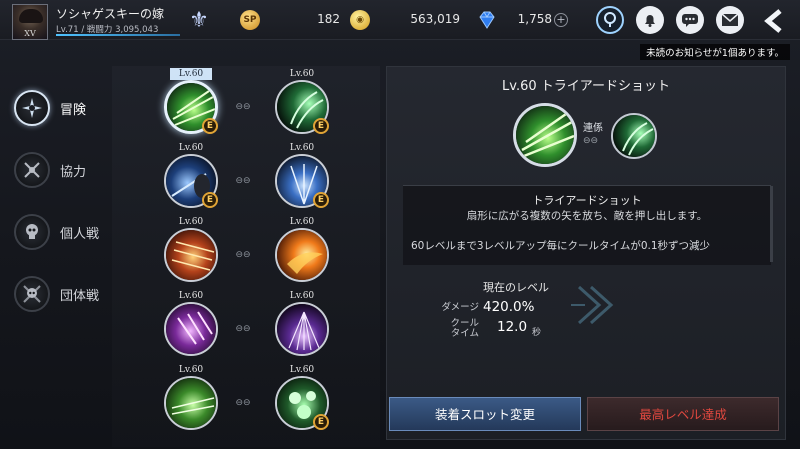 Image resolution: width=800 pixels, height=449 pixels. What do you see at coordinates (561, 246) in the screenshot?
I see `skill-level-note: 60レベルまで3レベルアップ毎にクールタイムが0.1秒ずつ減少` at bounding box center [561, 246].